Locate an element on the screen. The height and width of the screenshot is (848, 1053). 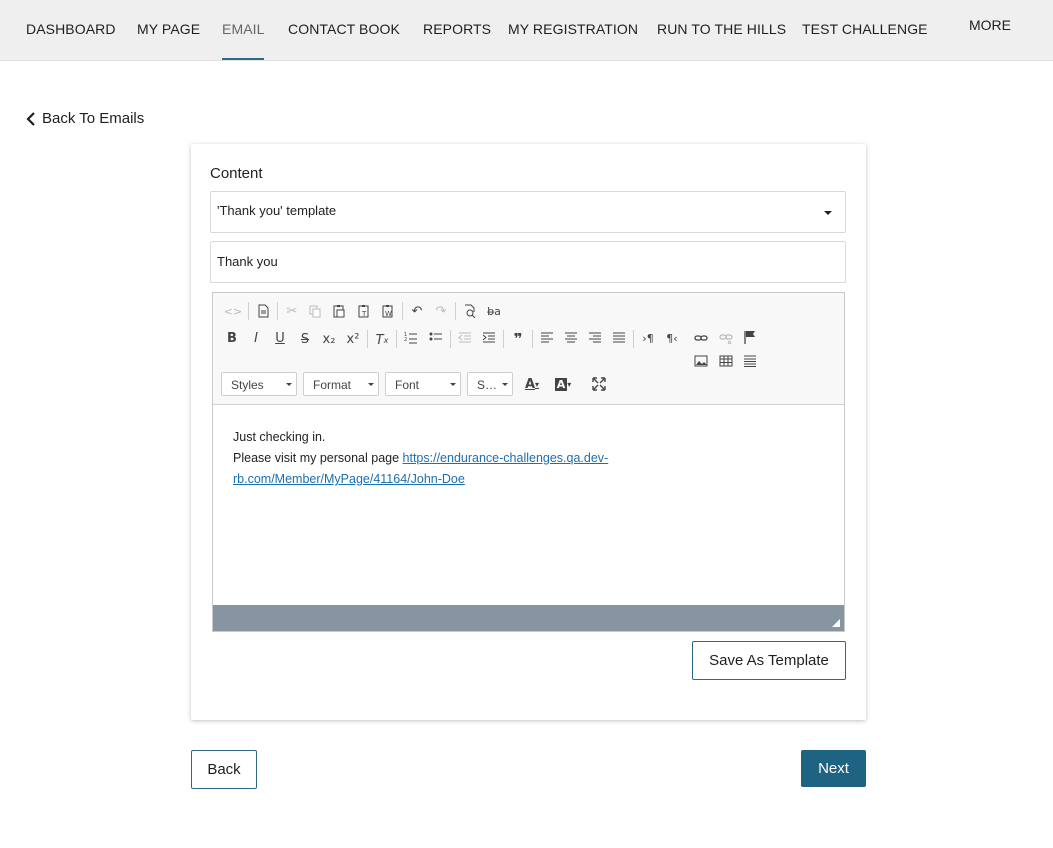
maximize-icon is located at coordinates (599, 384).